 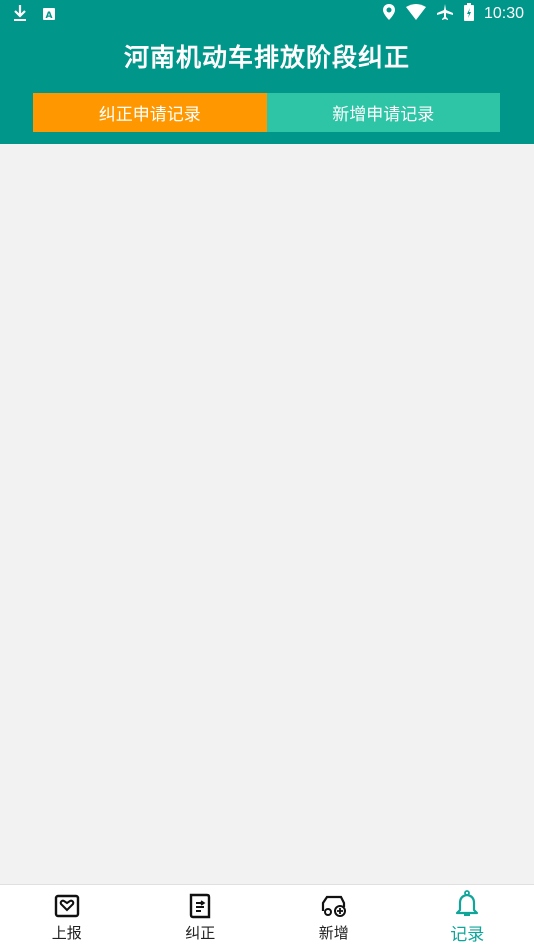 What do you see at coordinates (150, 112) in the screenshot?
I see `tab-correction-records: 纠正申请记录` at bounding box center [150, 112].